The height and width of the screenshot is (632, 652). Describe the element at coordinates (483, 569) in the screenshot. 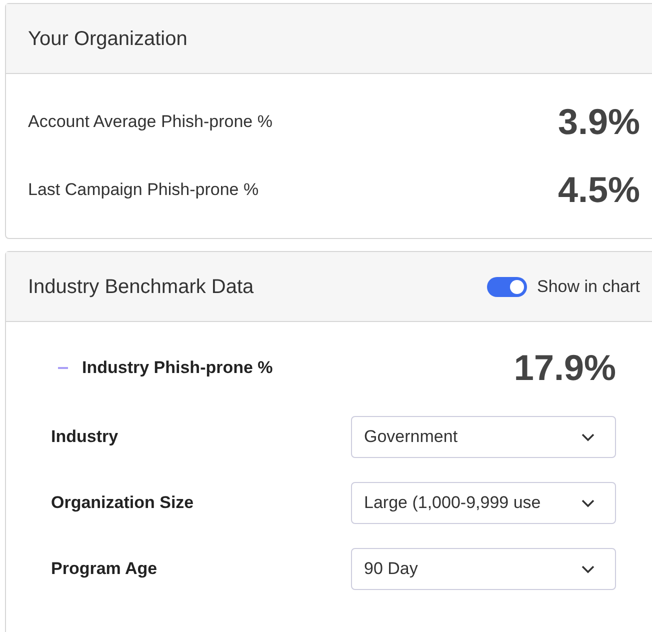

I see `dropdown-select: 90 Day` at that location.